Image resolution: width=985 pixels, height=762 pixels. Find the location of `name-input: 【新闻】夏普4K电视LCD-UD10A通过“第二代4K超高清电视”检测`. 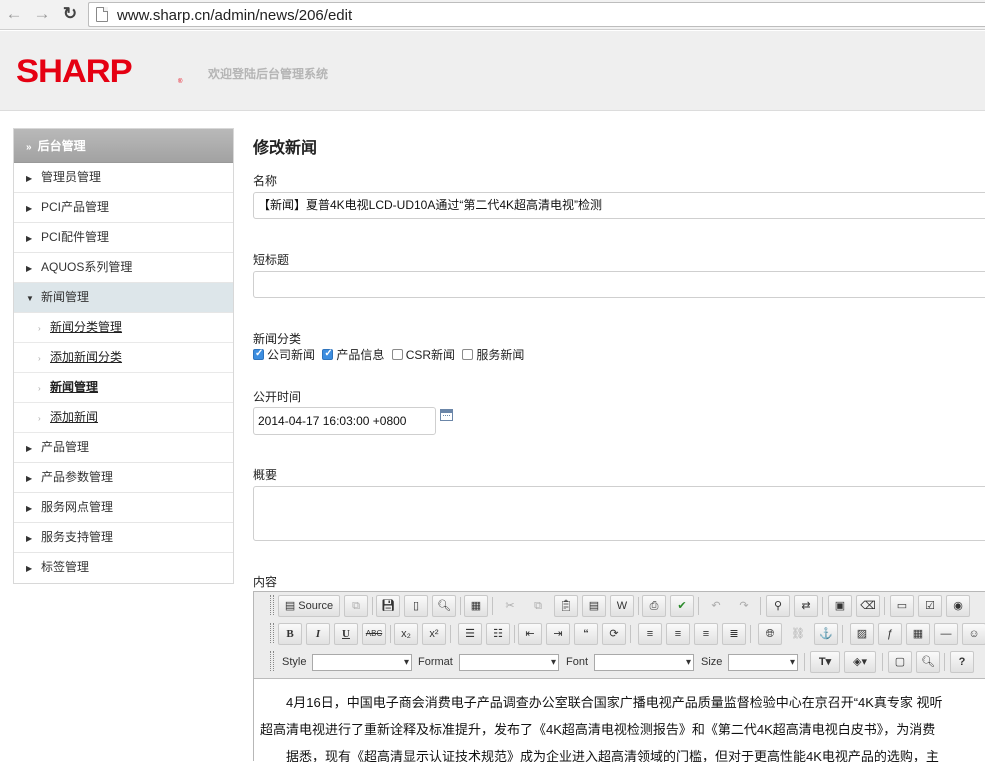

name-input: 【新闻】夏普4K电视LCD-UD10A通过“第二代4K超高清电视”检测 is located at coordinates (619, 205).